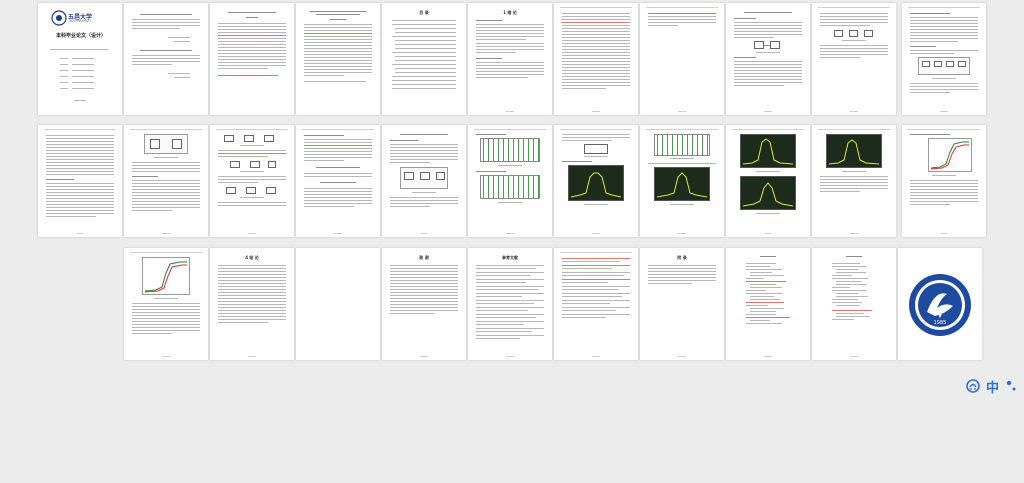 The height and width of the screenshot is (483, 1024). What do you see at coordinates (80, 21) in the screenshot?
I see `university-name-en: WUYI UNIVERSITY` at bounding box center [80, 21].